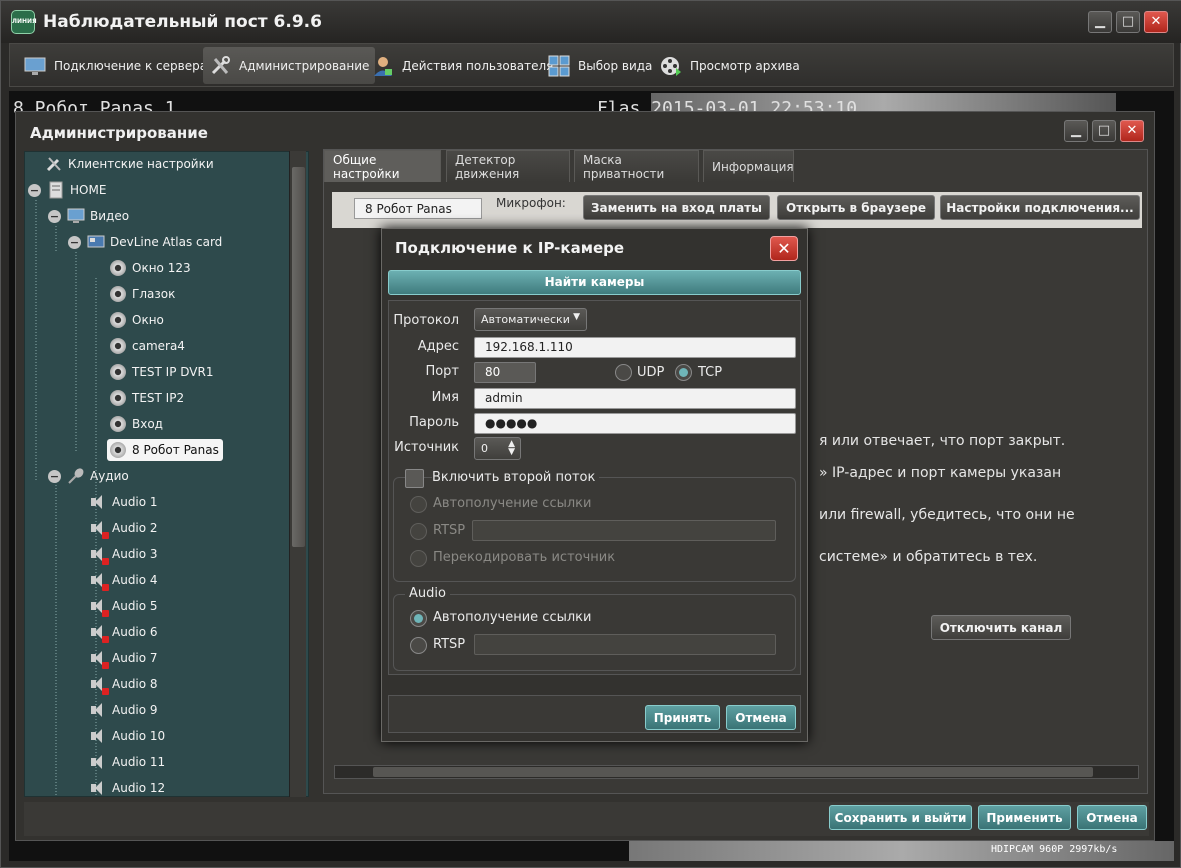 The width and height of the screenshot is (1181, 868). Describe the element at coordinates (730, 65) in the screenshot. I see `toolbar-archive: Просмотр архива` at that location.